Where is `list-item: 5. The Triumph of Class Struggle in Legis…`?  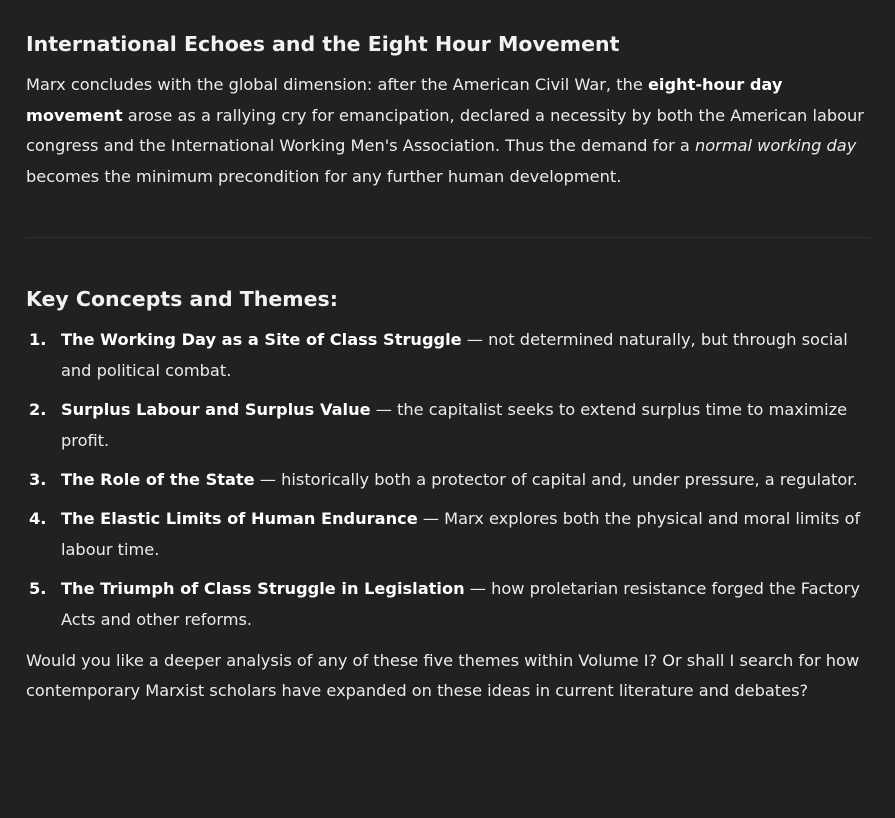 list-item: 5. The Triumph of Class Struggle in Legis… is located at coordinates (448, 604).